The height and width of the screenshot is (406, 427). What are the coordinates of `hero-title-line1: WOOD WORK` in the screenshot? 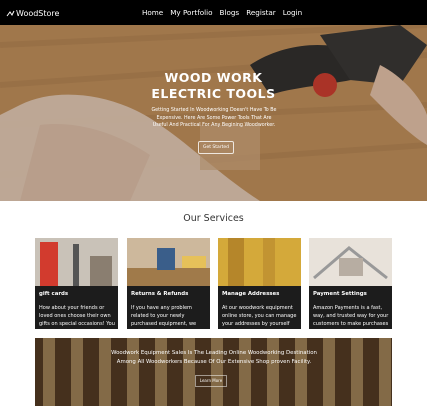 It's located at (213, 77).